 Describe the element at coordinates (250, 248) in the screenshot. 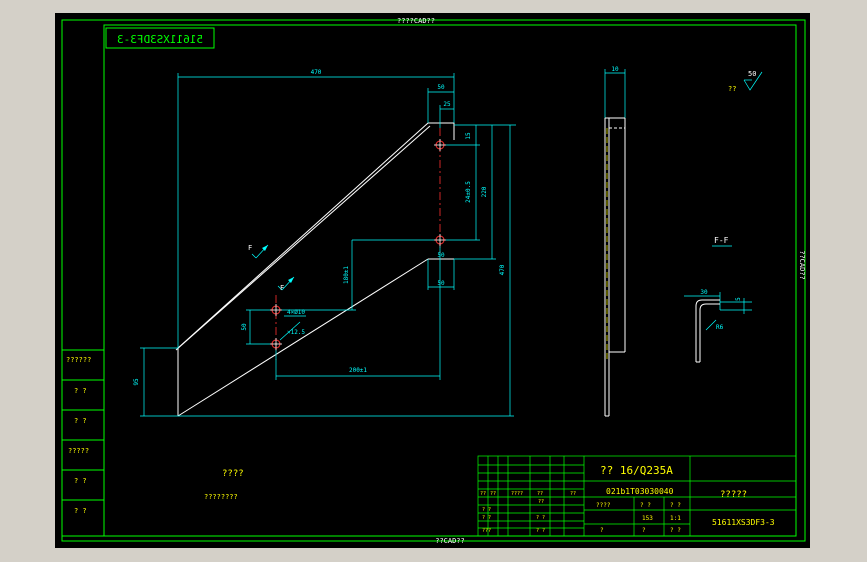

I see `label-f1: F` at that location.